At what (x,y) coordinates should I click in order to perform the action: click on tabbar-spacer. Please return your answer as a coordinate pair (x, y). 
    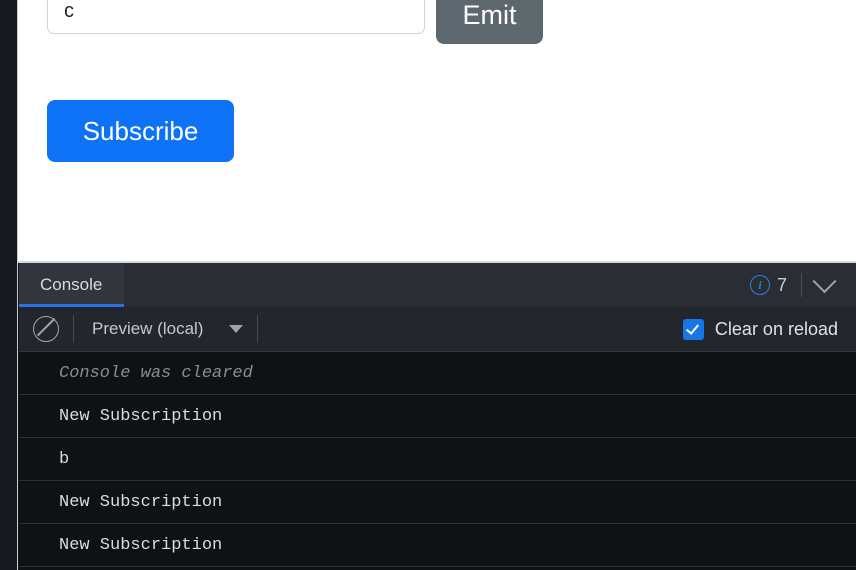
    Looking at the image, I should click on (432, 285).